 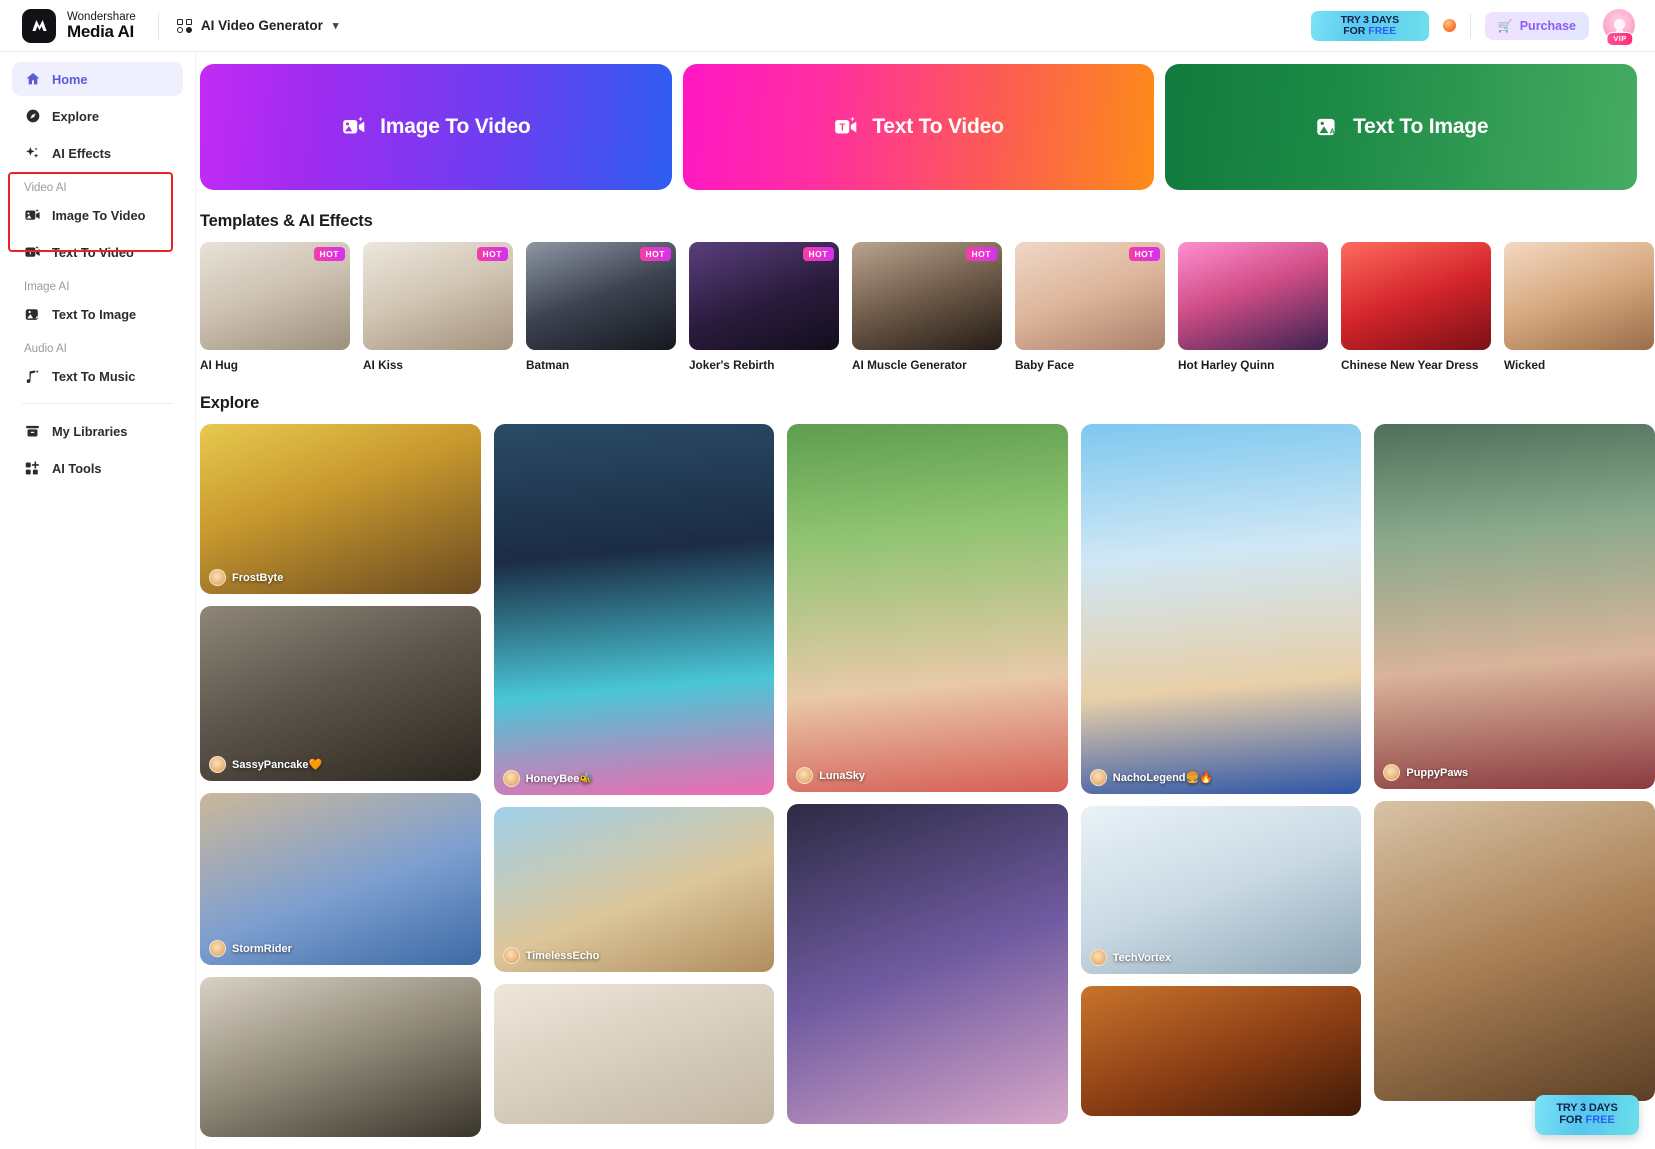 I want to click on promo-line-2: FOR FREE, so click(x=1370, y=30).